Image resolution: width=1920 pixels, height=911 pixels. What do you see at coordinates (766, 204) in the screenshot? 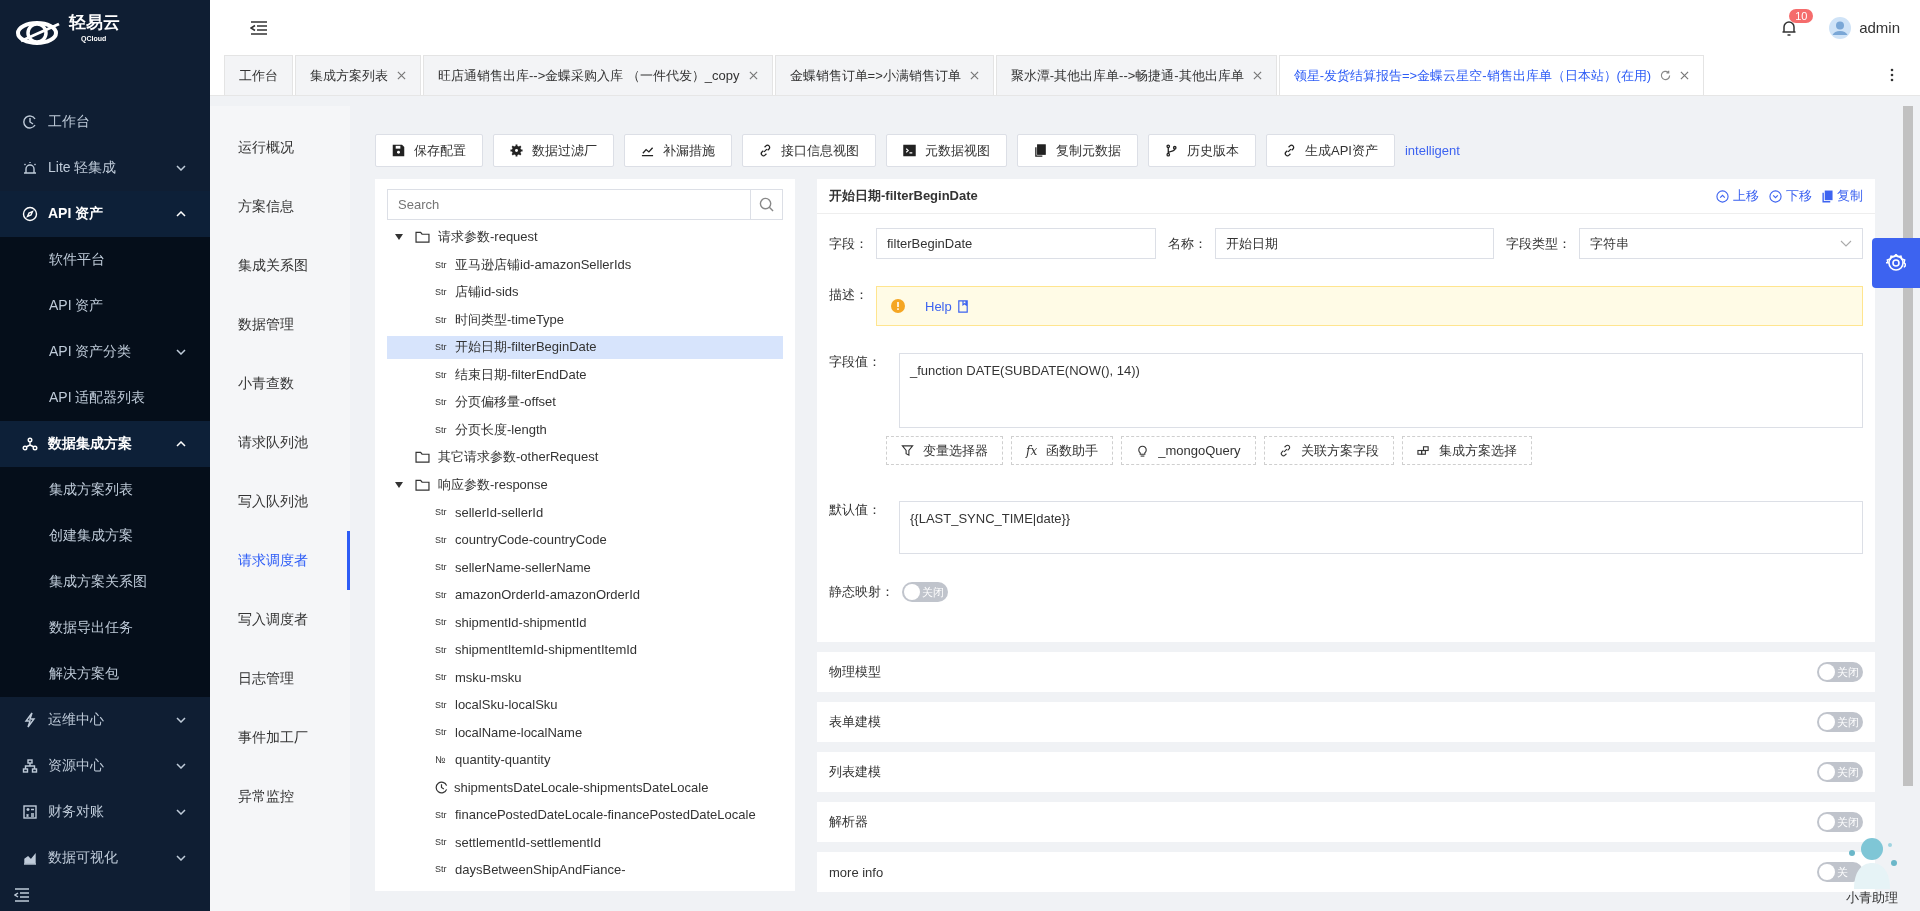
I see `search-icon` at bounding box center [766, 204].